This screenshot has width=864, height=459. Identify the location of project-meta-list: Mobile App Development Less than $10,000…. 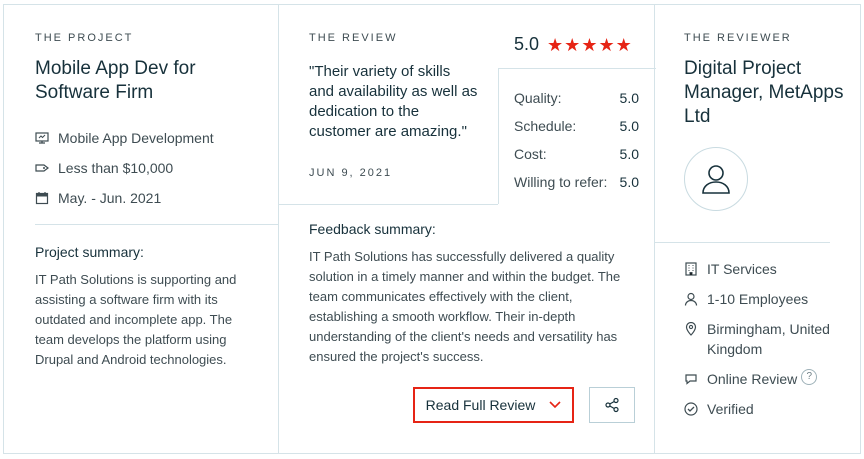
(124, 168).